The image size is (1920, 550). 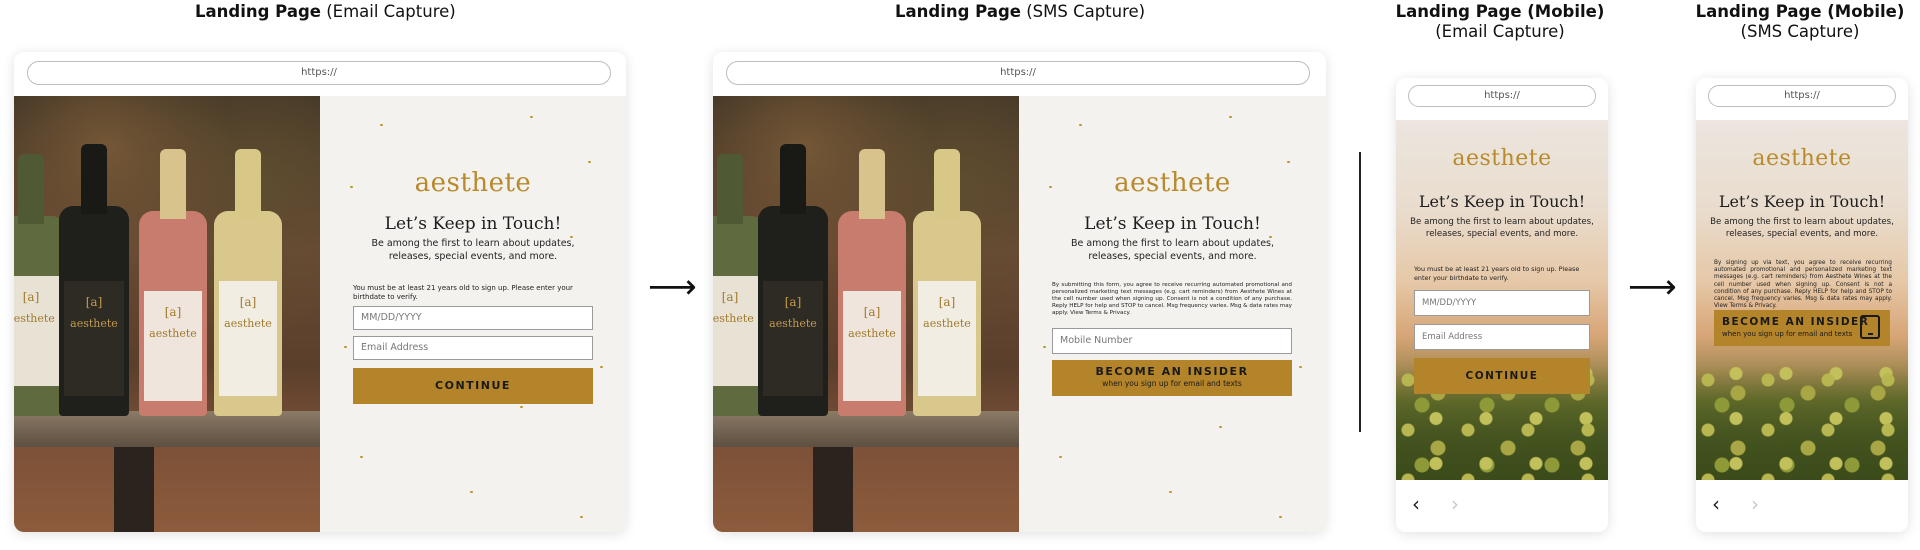 I want to click on section-divider, so click(x=1360, y=292).